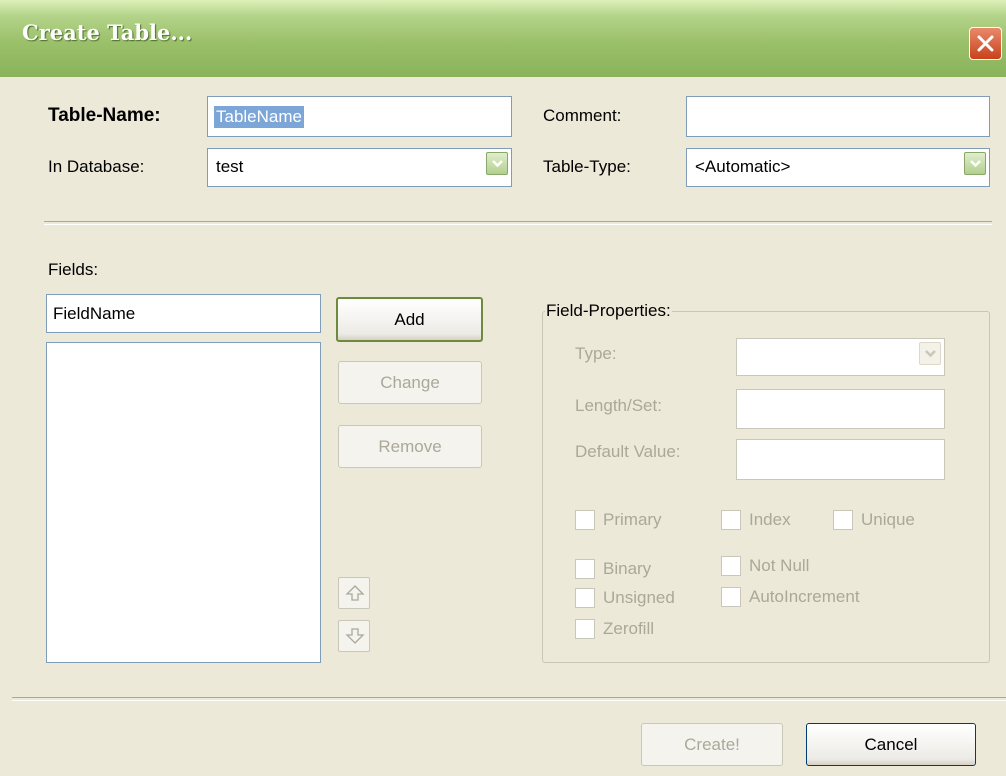  Describe the element at coordinates (104, 115) in the screenshot. I see `table-name-label: Table-Name:` at that location.